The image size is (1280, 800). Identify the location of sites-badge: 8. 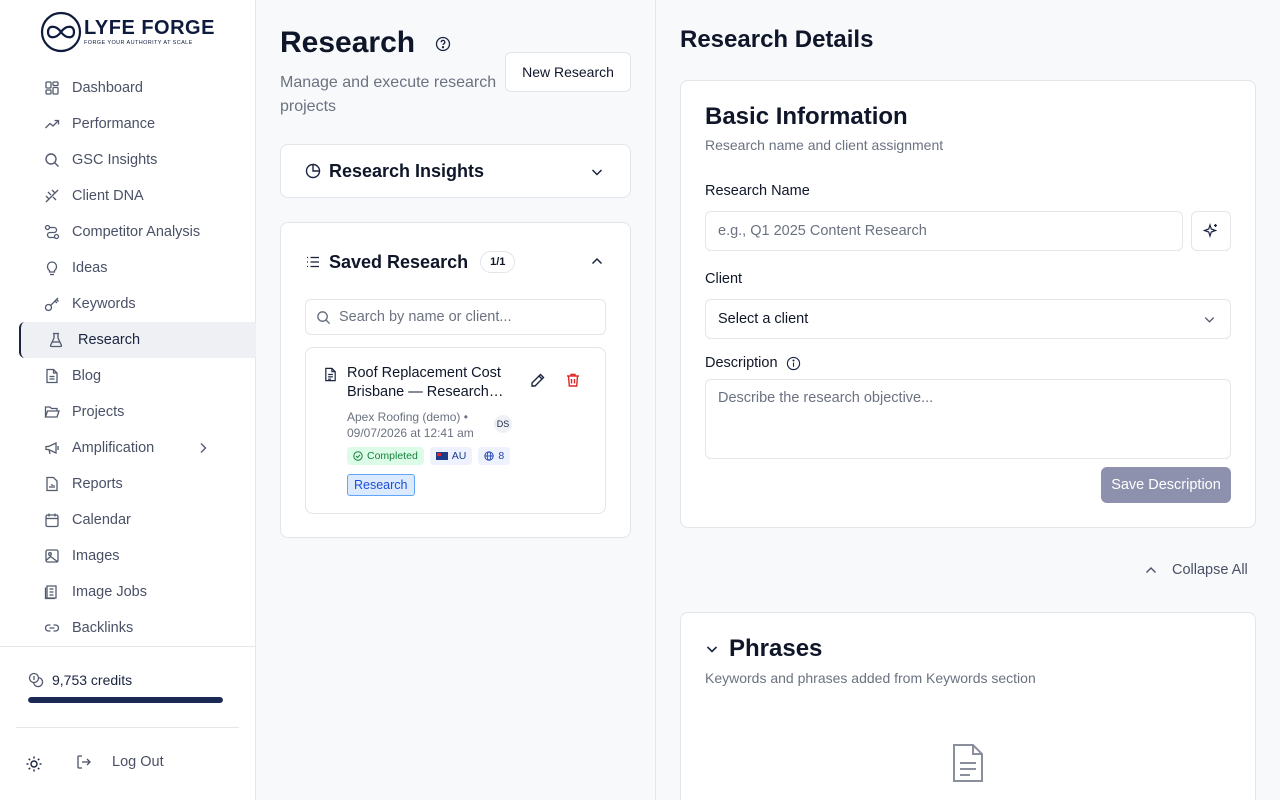
(494, 456).